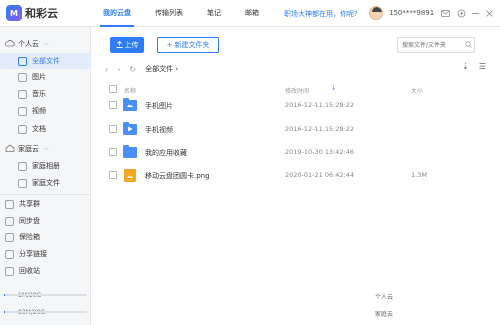 The height and width of the screenshot is (325, 500). I want to click on table-row: 手机图片 2016-12-11 15:28:22, so click(292, 109).